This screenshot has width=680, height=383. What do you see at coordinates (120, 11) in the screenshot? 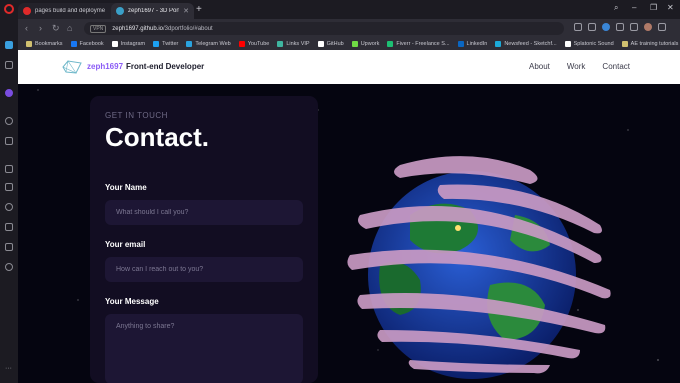
I see `globe-tab-icon` at bounding box center [120, 11].